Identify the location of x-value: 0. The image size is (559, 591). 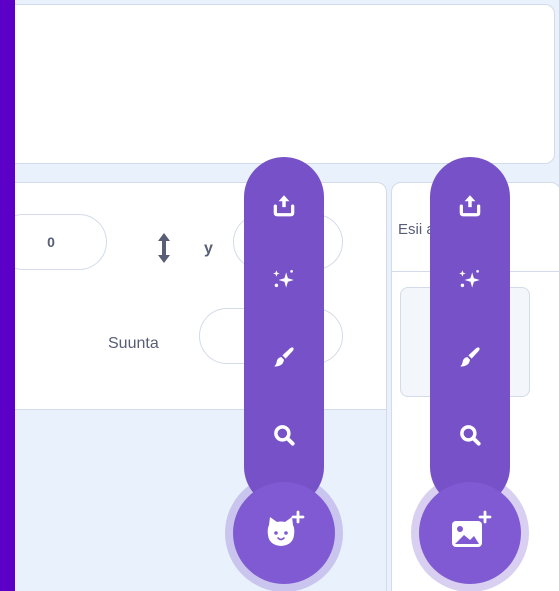
(51, 242).